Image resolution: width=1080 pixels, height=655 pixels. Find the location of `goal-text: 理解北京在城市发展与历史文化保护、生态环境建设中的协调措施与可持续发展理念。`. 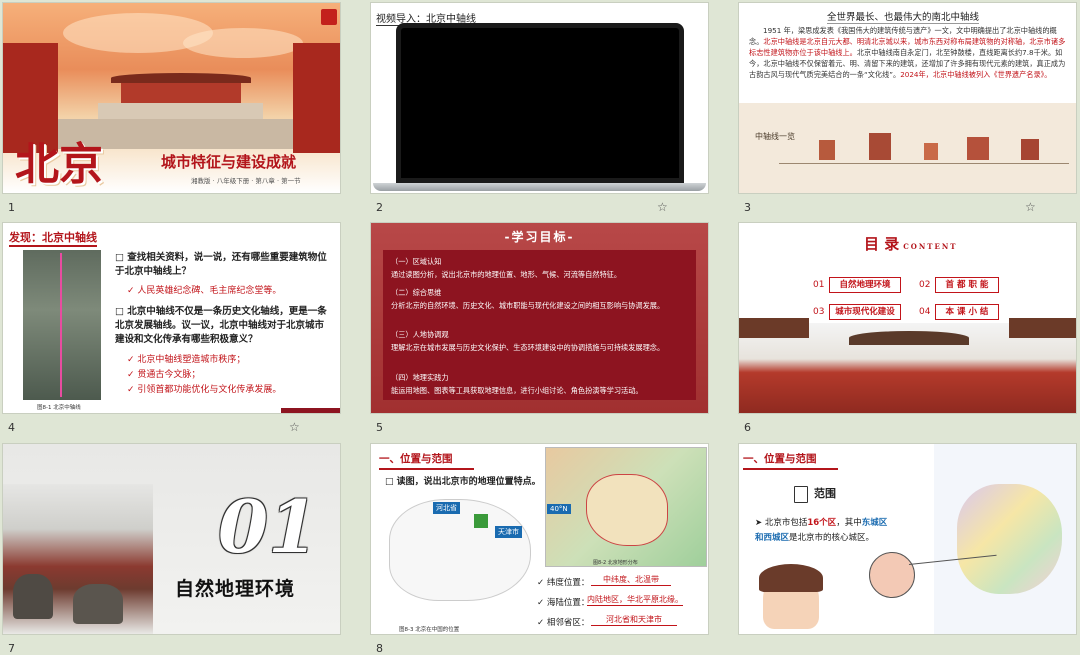

goal-text: 理解北京在城市发展与历史文化保护、生态环境建设中的协调措施与可持续发展理念。 is located at coordinates (528, 347).